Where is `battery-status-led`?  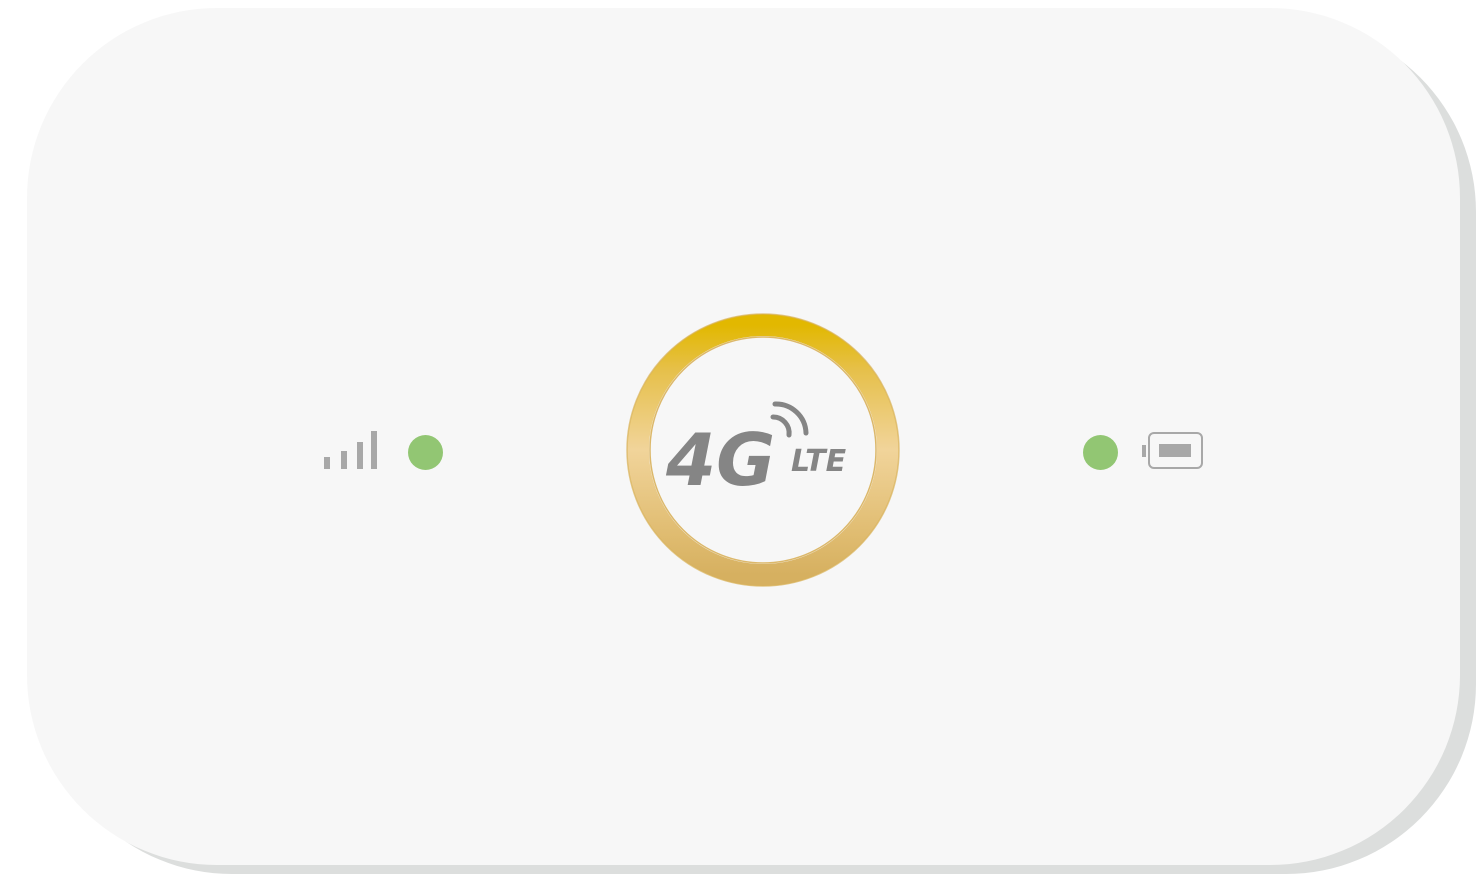
battery-status-led is located at coordinates (1100, 452).